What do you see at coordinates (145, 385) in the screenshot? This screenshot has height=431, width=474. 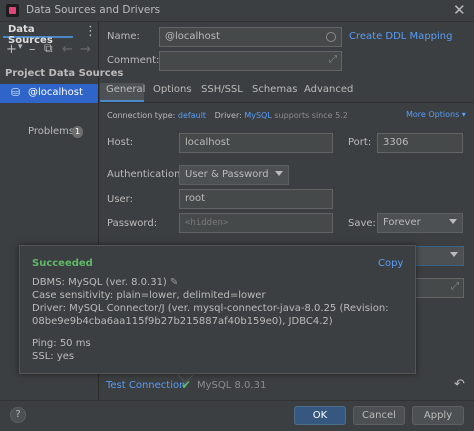 I see `test-connection-link: Test Connection` at bounding box center [145, 385].